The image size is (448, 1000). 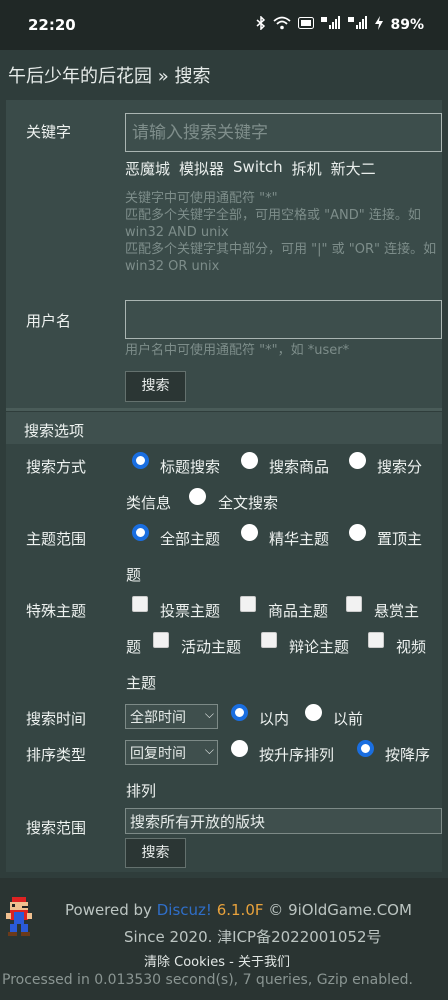 I want to click on option-label: 搜索商品, so click(x=299, y=467).